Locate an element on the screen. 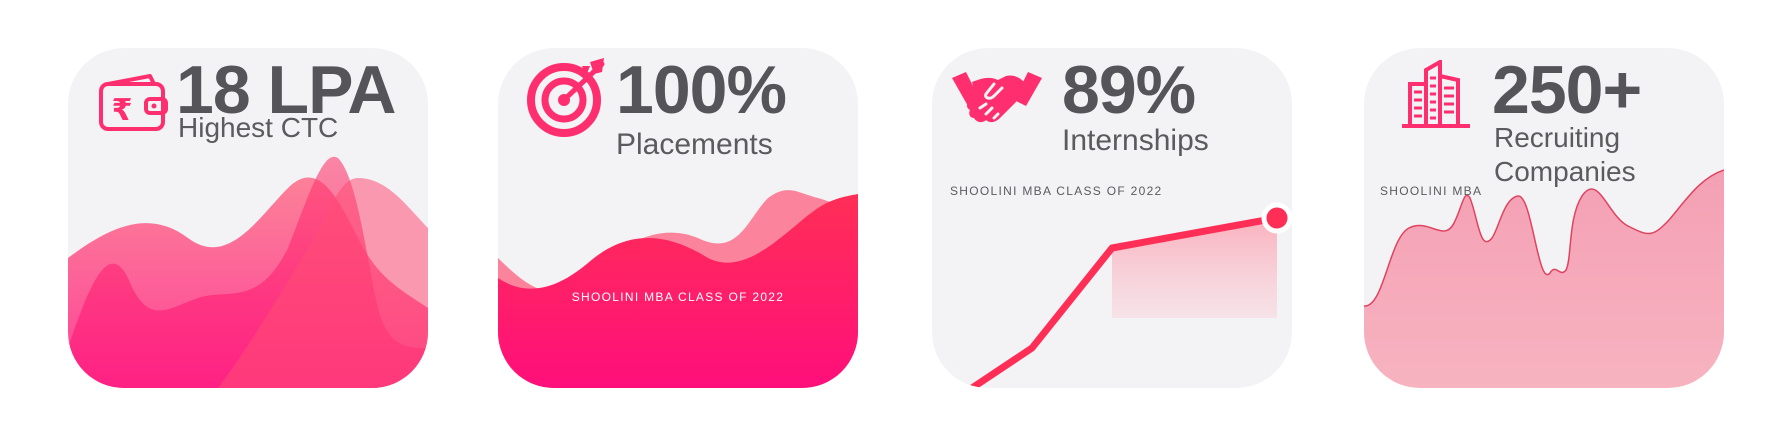  target-arrow-icon is located at coordinates (566, 97).